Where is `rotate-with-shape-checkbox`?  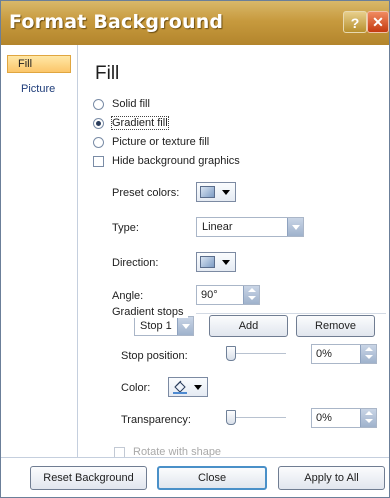 rotate-with-shape-checkbox is located at coordinates (119, 452).